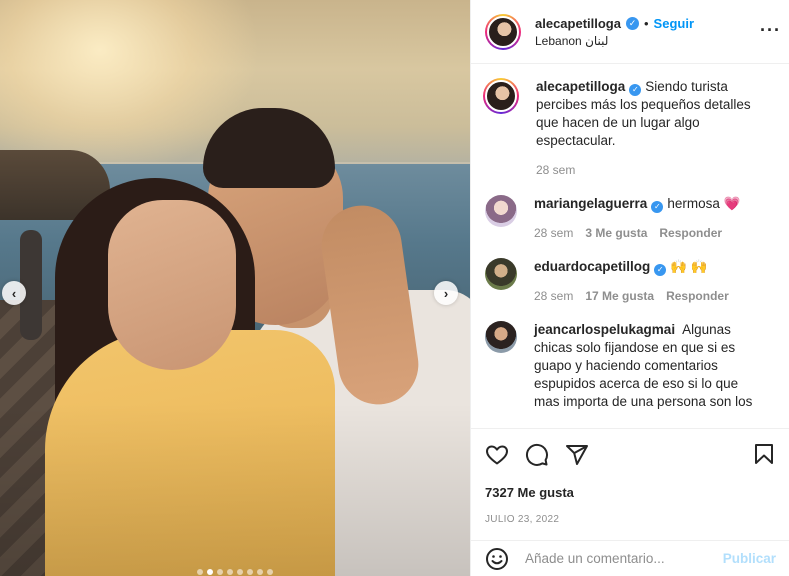 The width and height of the screenshot is (789, 576). Describe the element at coordinates (614, 41) in the screenshot. I see `location-link: Lebanon لبنان` at that location.